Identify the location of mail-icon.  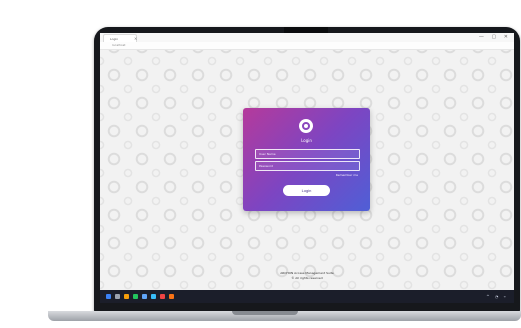
(153, 296).